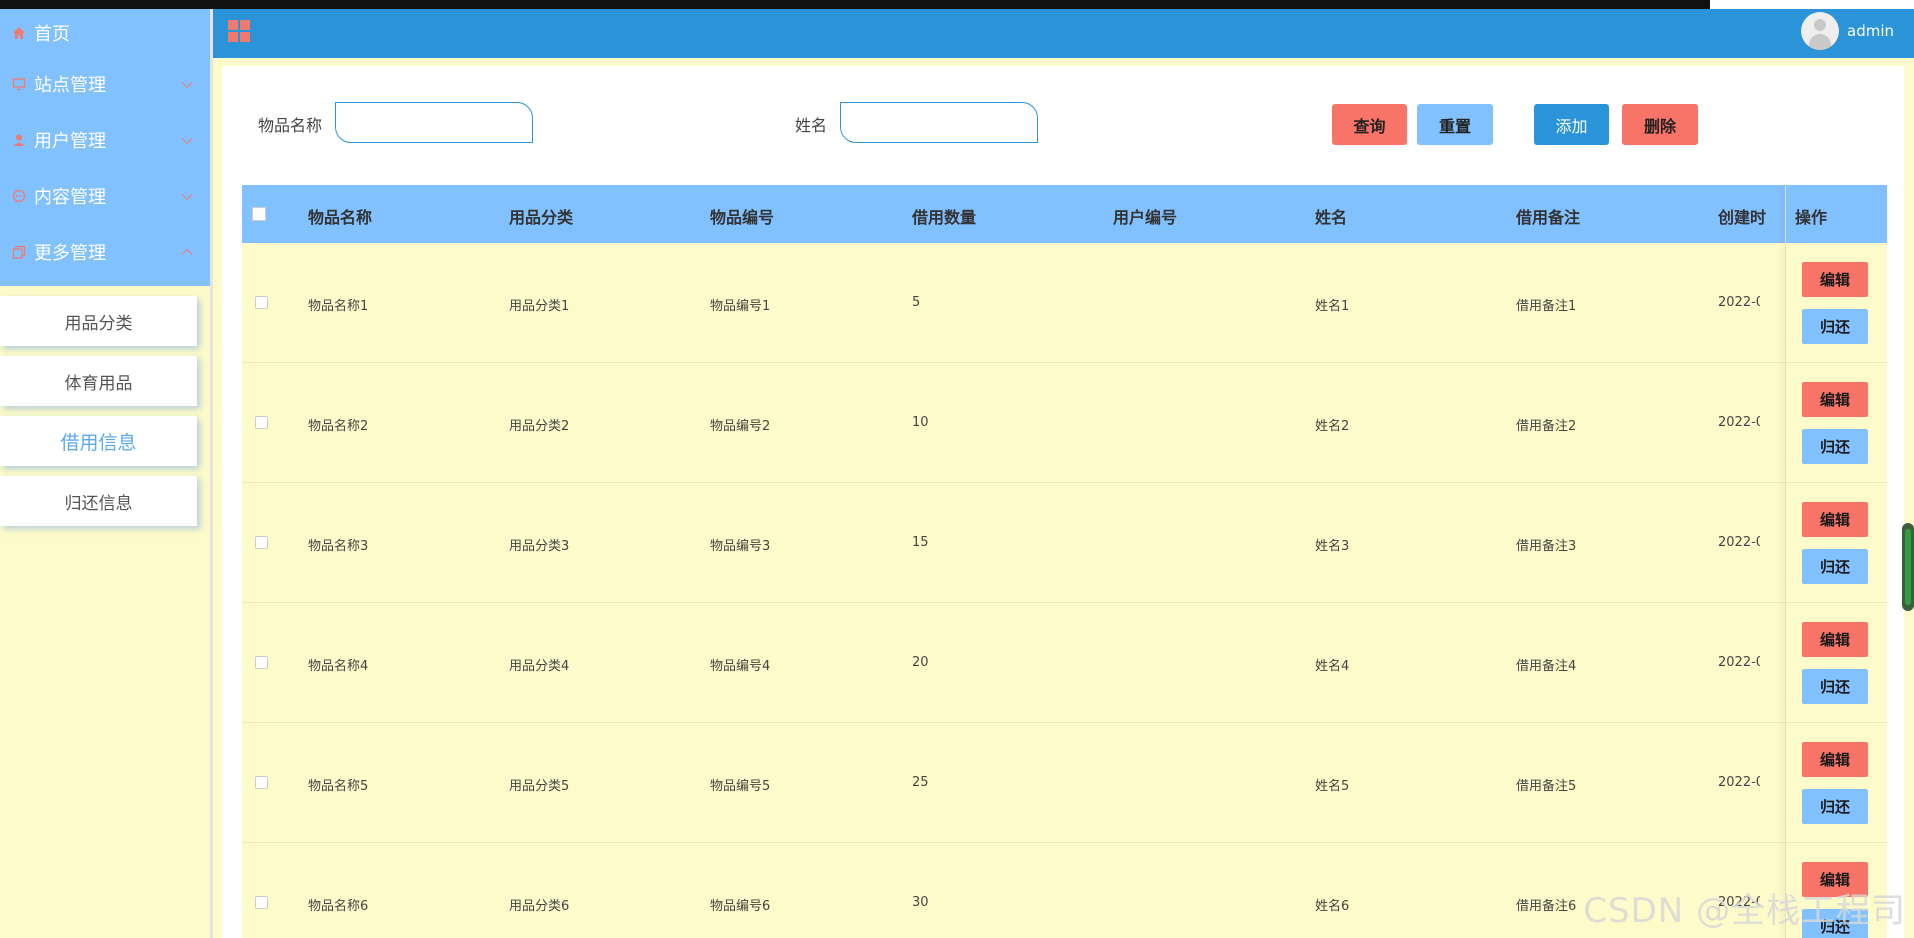  I want to click on reset-button: 重置, so click(1455, 124).